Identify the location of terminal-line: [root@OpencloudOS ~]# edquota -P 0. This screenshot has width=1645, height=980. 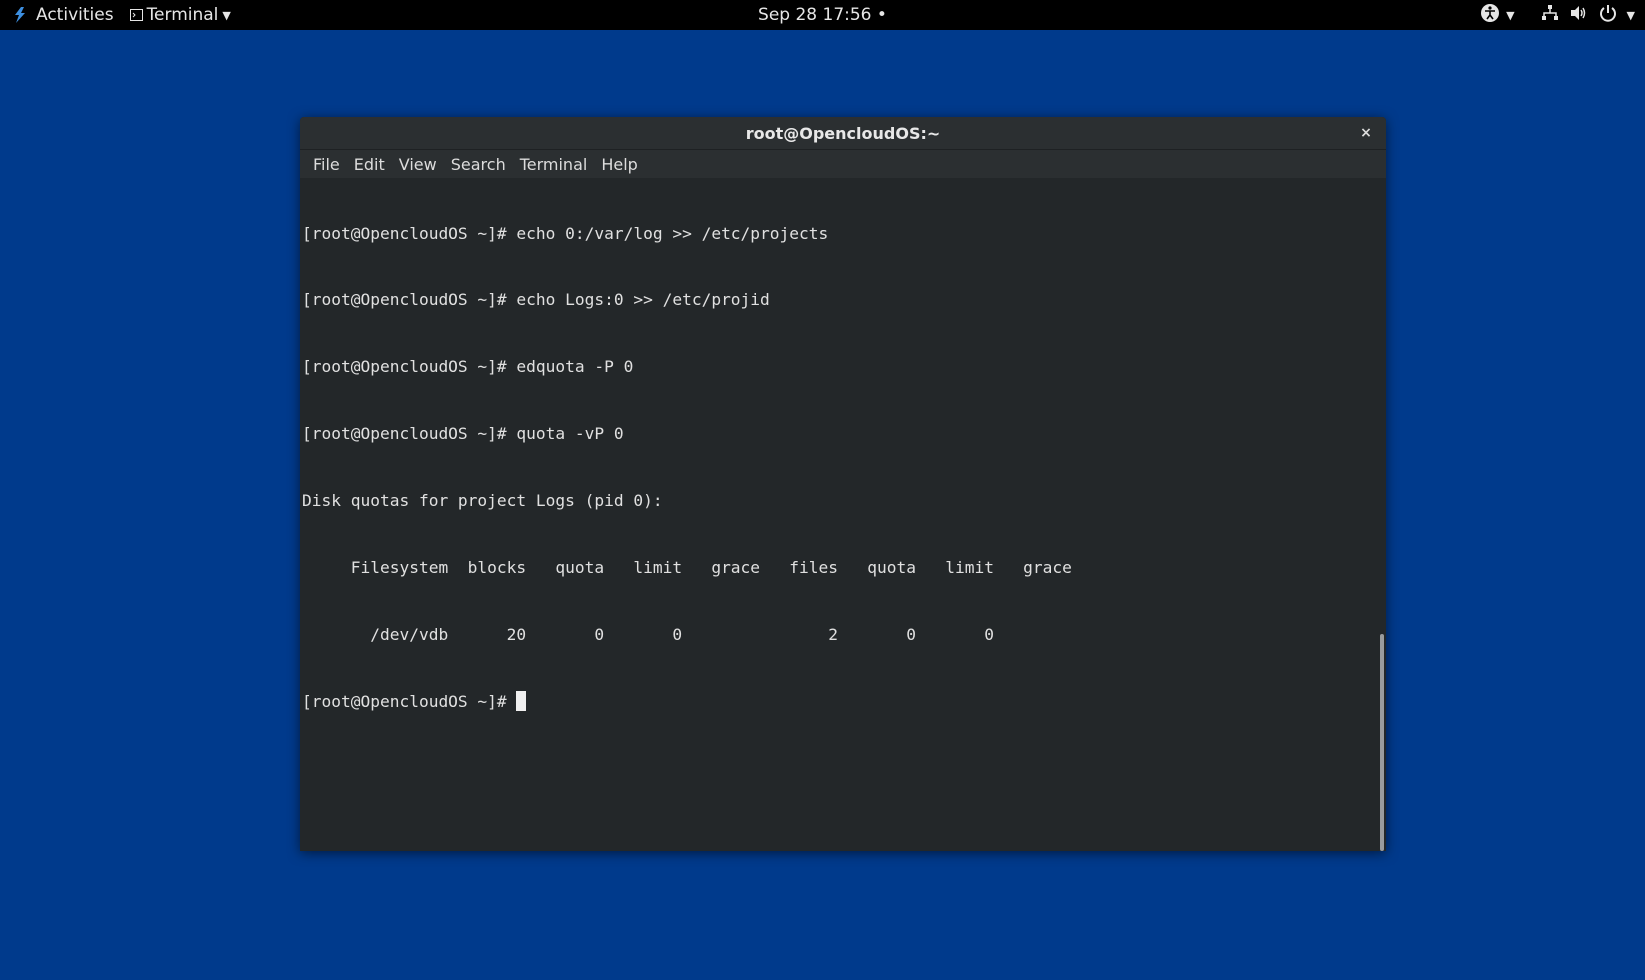
(468, 367).